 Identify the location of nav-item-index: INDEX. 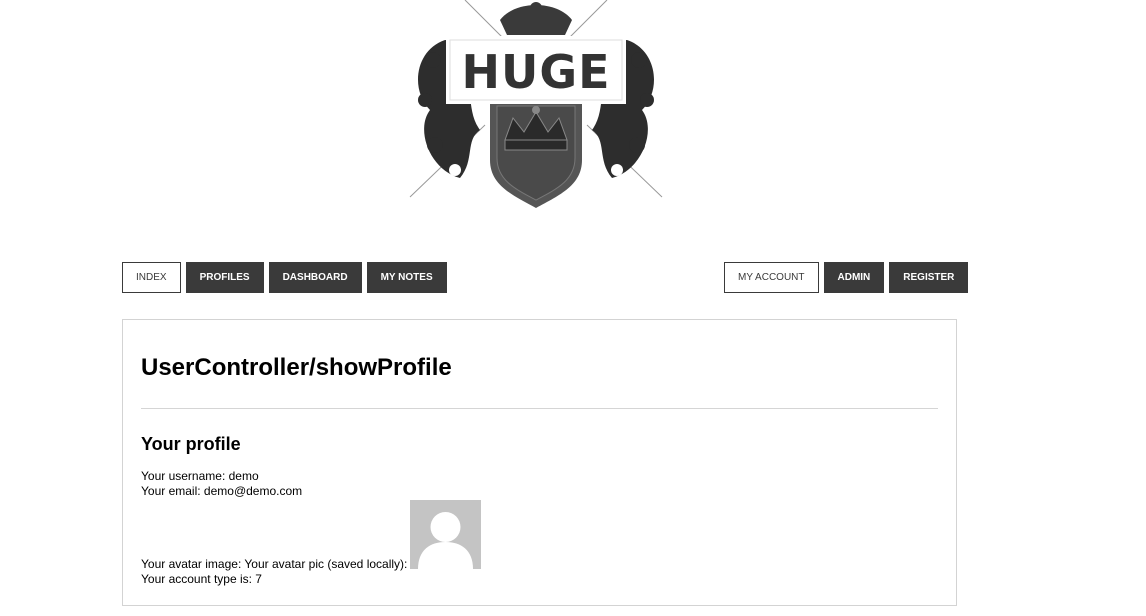
(151, 277).